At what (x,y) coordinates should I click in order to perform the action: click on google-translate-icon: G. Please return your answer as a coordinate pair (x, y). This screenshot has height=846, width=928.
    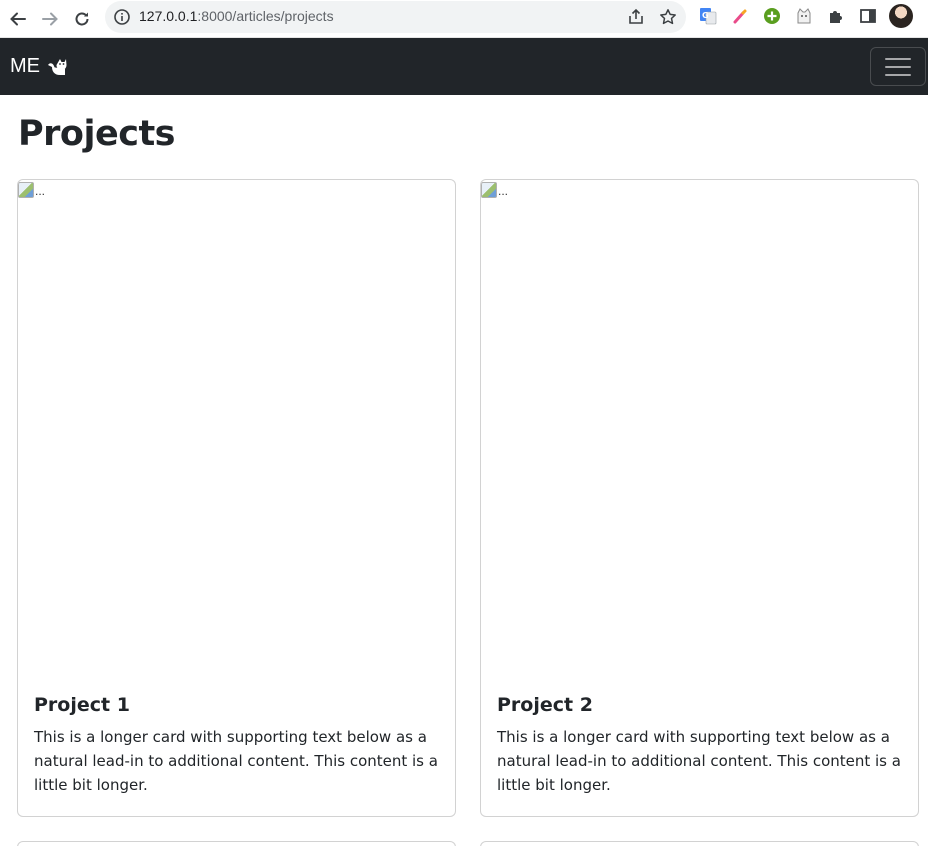
    Looking at the image, I should click on (708, 16).